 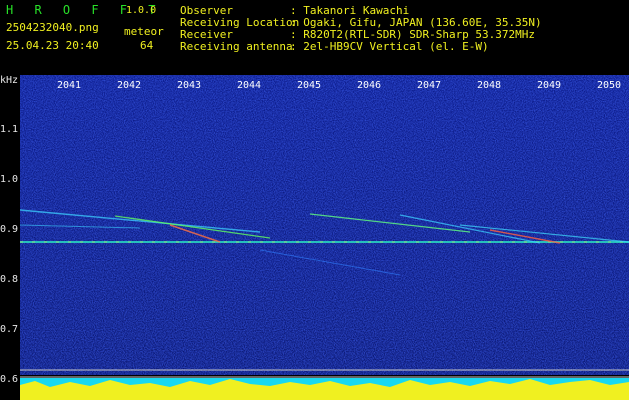 I want to click on x-tick-label: 2044, so click(x=249, y=85).